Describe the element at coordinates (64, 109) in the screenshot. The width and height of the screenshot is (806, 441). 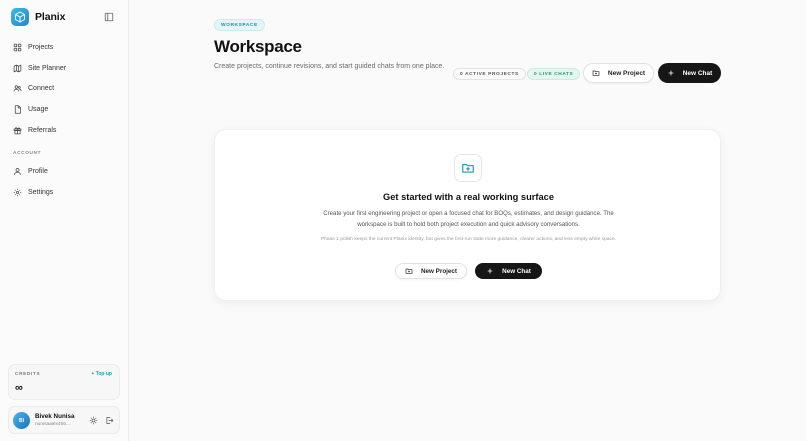
I see `sidebar-item-usage: Usage` at that location.